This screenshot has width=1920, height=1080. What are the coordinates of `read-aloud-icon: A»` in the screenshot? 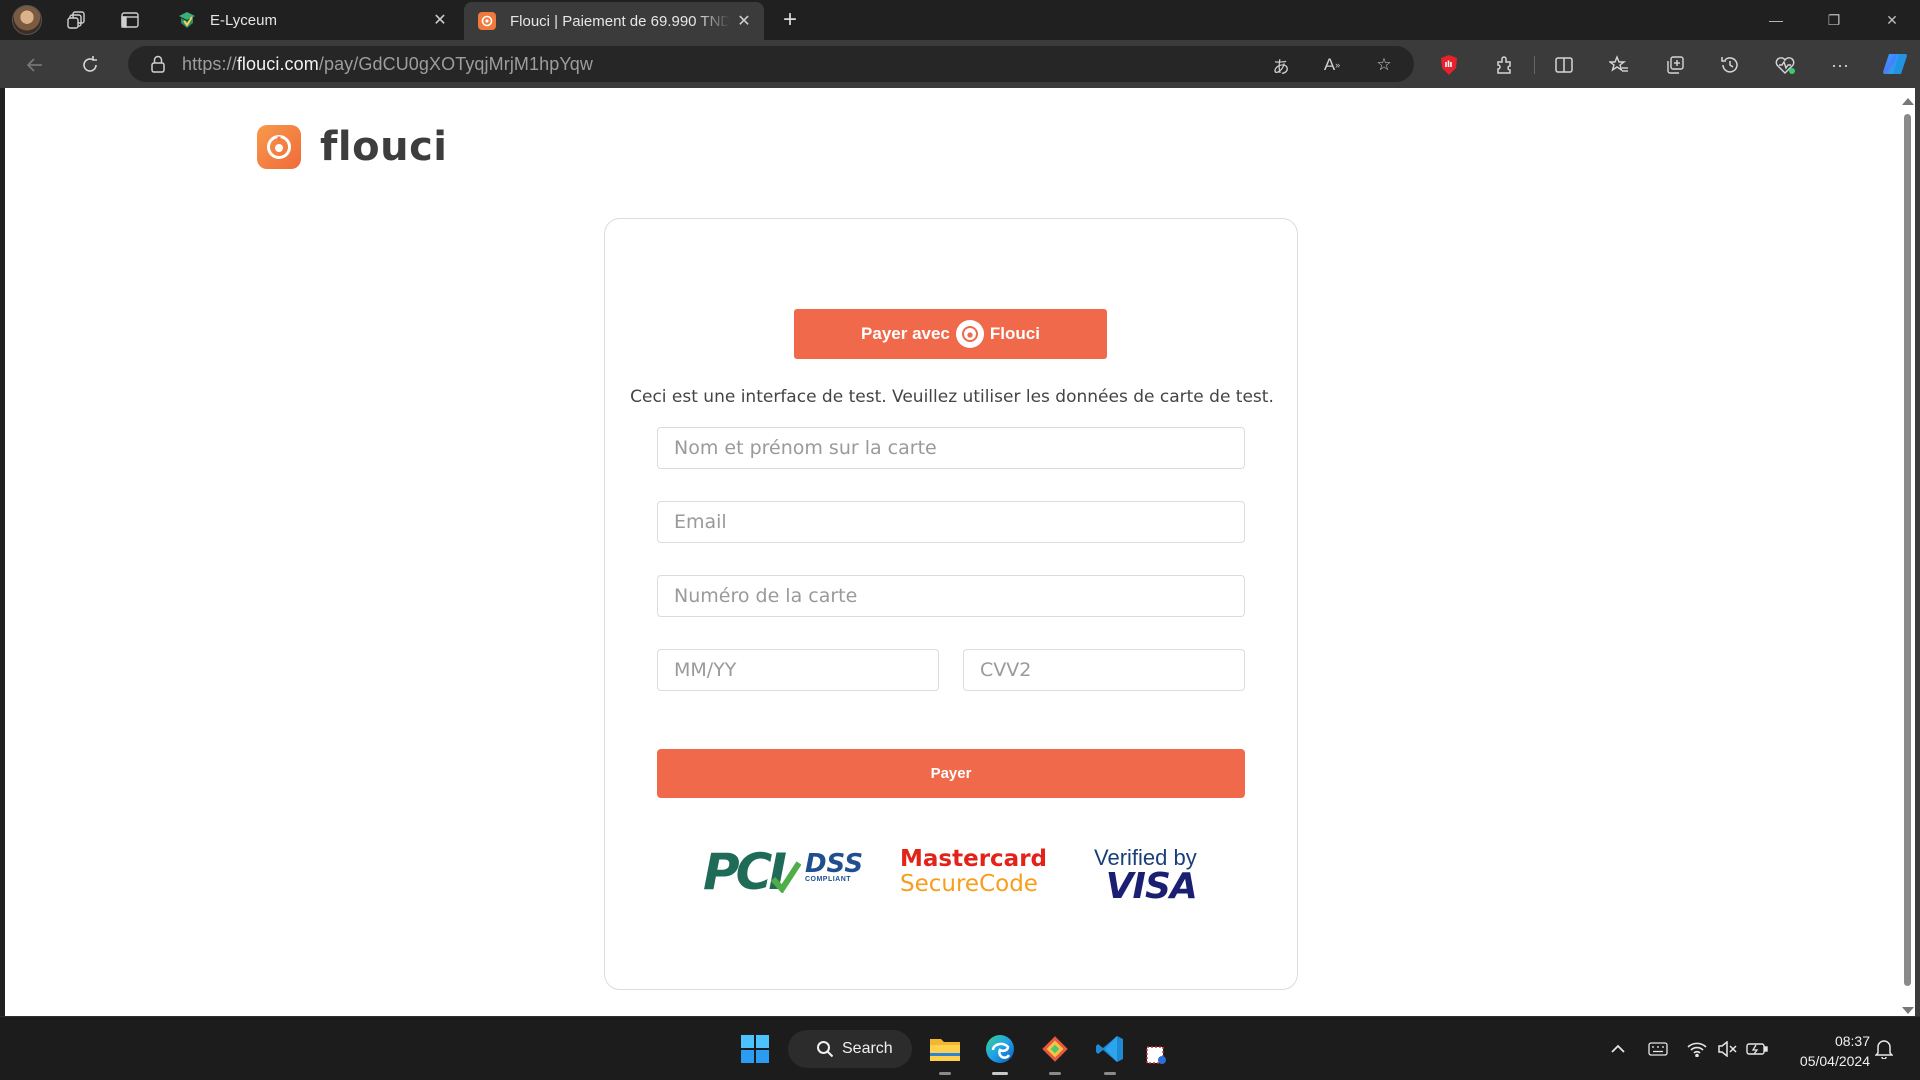 It's located at (1332, 65).